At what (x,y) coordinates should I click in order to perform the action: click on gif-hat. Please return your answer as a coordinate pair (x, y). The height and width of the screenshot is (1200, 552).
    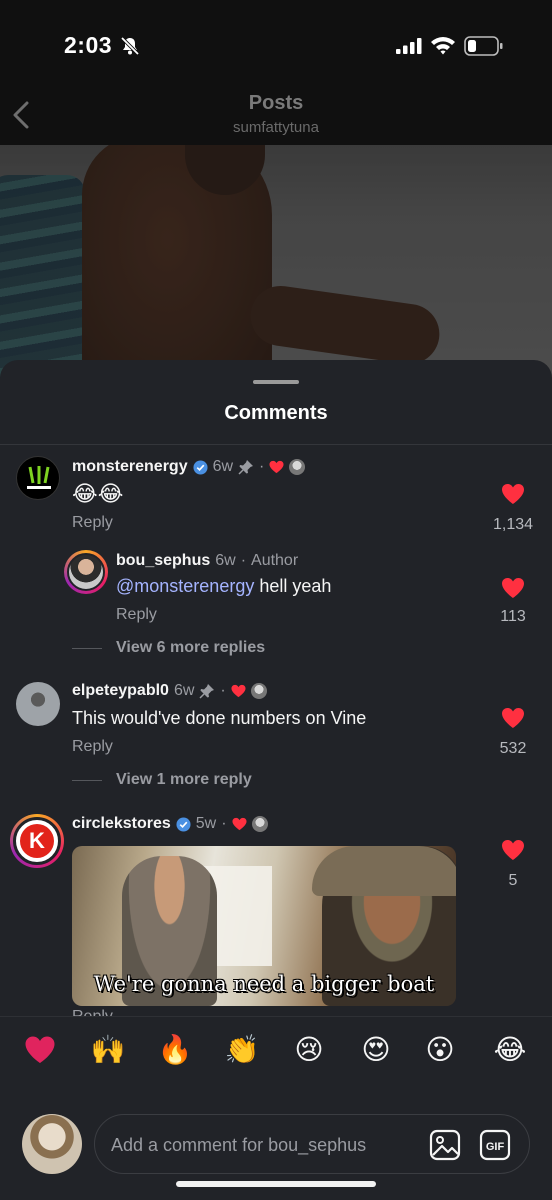
    Looking at the image, I should click on (384, 871).